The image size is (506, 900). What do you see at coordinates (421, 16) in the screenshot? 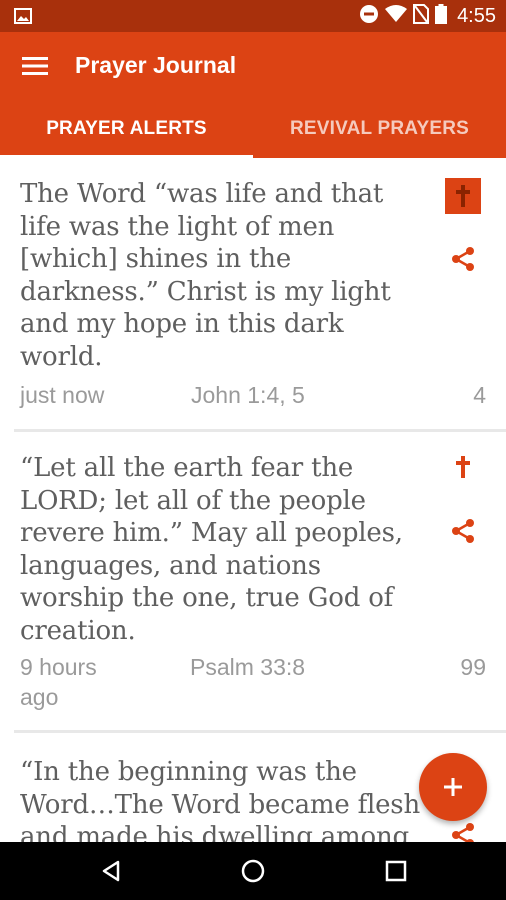
I see `no-sim-icon` at bounding box center [421, 16].